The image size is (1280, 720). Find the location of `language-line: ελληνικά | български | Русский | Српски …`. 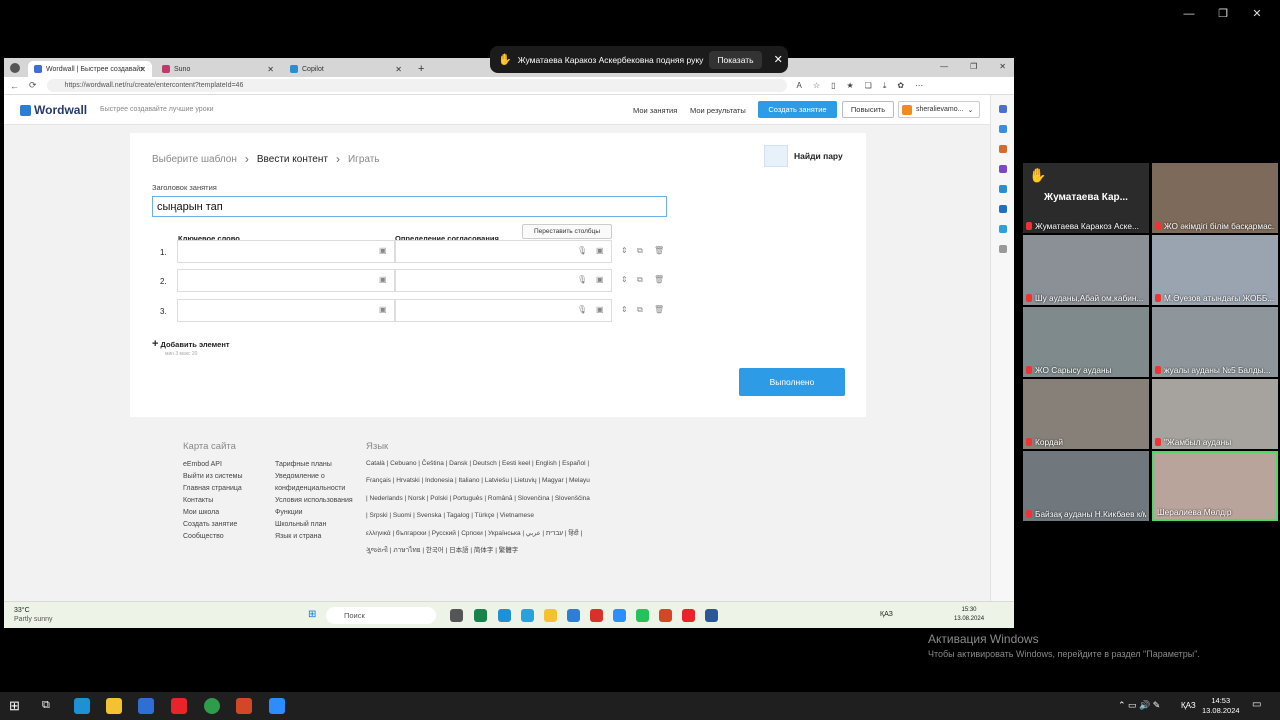

language-line: ελληνικά | български | Русский | Српски … is located at coordinates (497, 533).